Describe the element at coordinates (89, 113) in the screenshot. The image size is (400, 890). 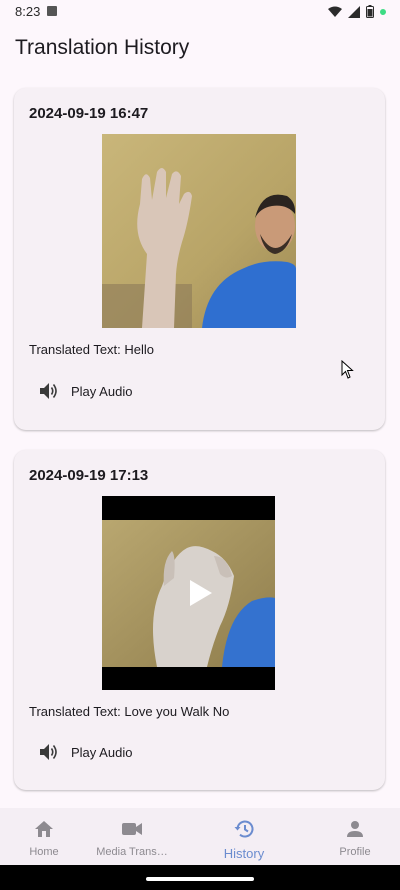
I see `history-date: 2024-09-19 16:47` at that location.